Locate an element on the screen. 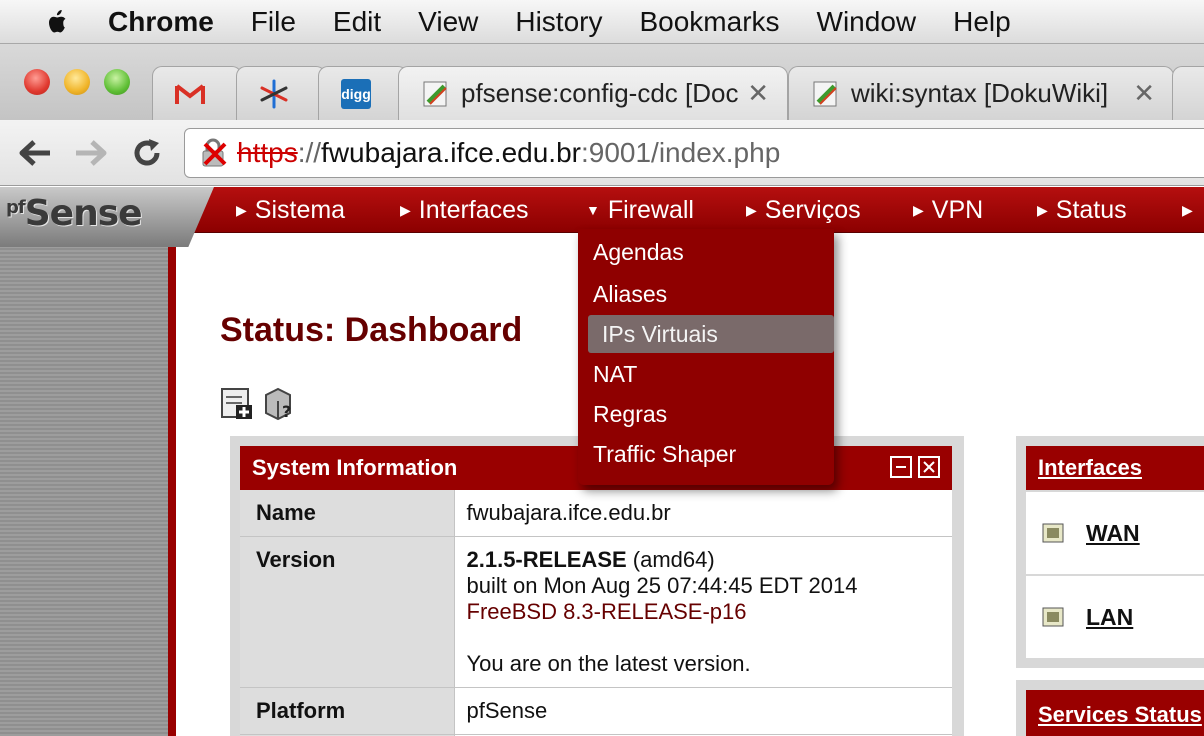  menu-bookmarks: Bookmarks is located at coordinates (709, 22).